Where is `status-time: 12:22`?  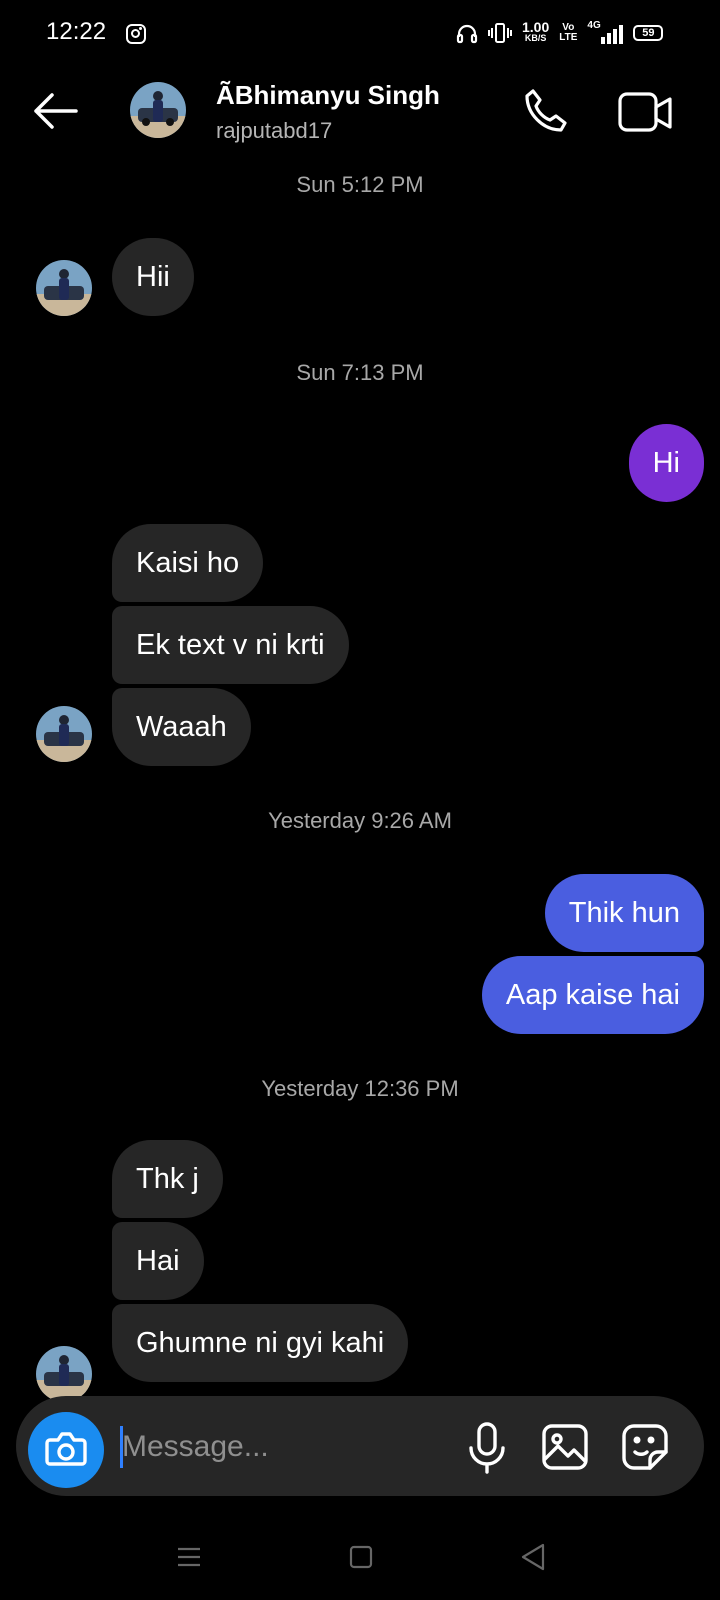 status-time: 12:22 is located at coordinates (76, 31).